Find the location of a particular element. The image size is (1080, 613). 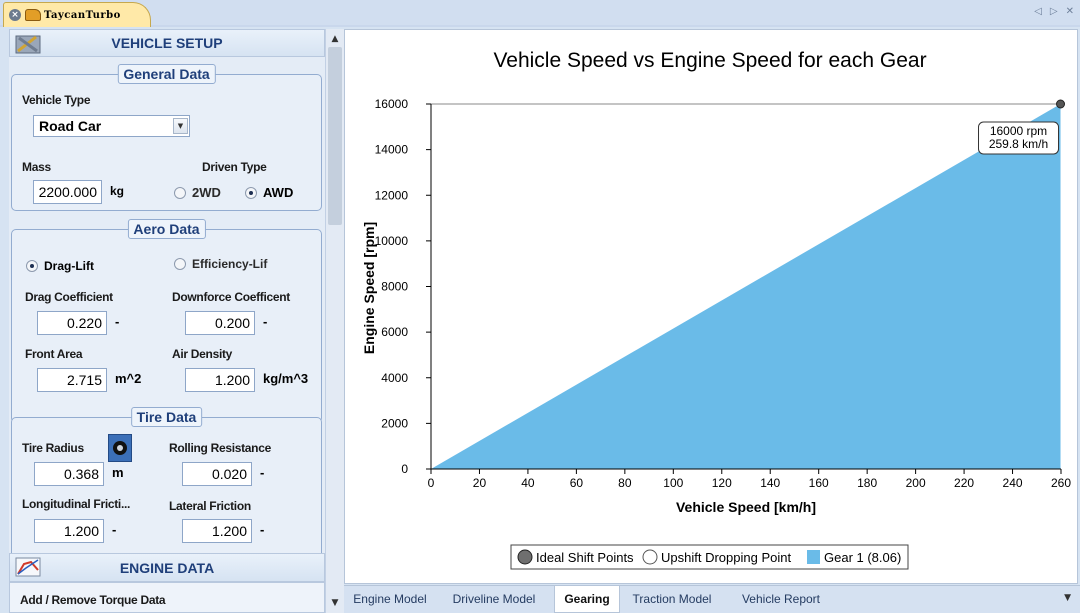

downforce-coefficient-label: Downforce Coefficent is located at coordinates (231, 297).